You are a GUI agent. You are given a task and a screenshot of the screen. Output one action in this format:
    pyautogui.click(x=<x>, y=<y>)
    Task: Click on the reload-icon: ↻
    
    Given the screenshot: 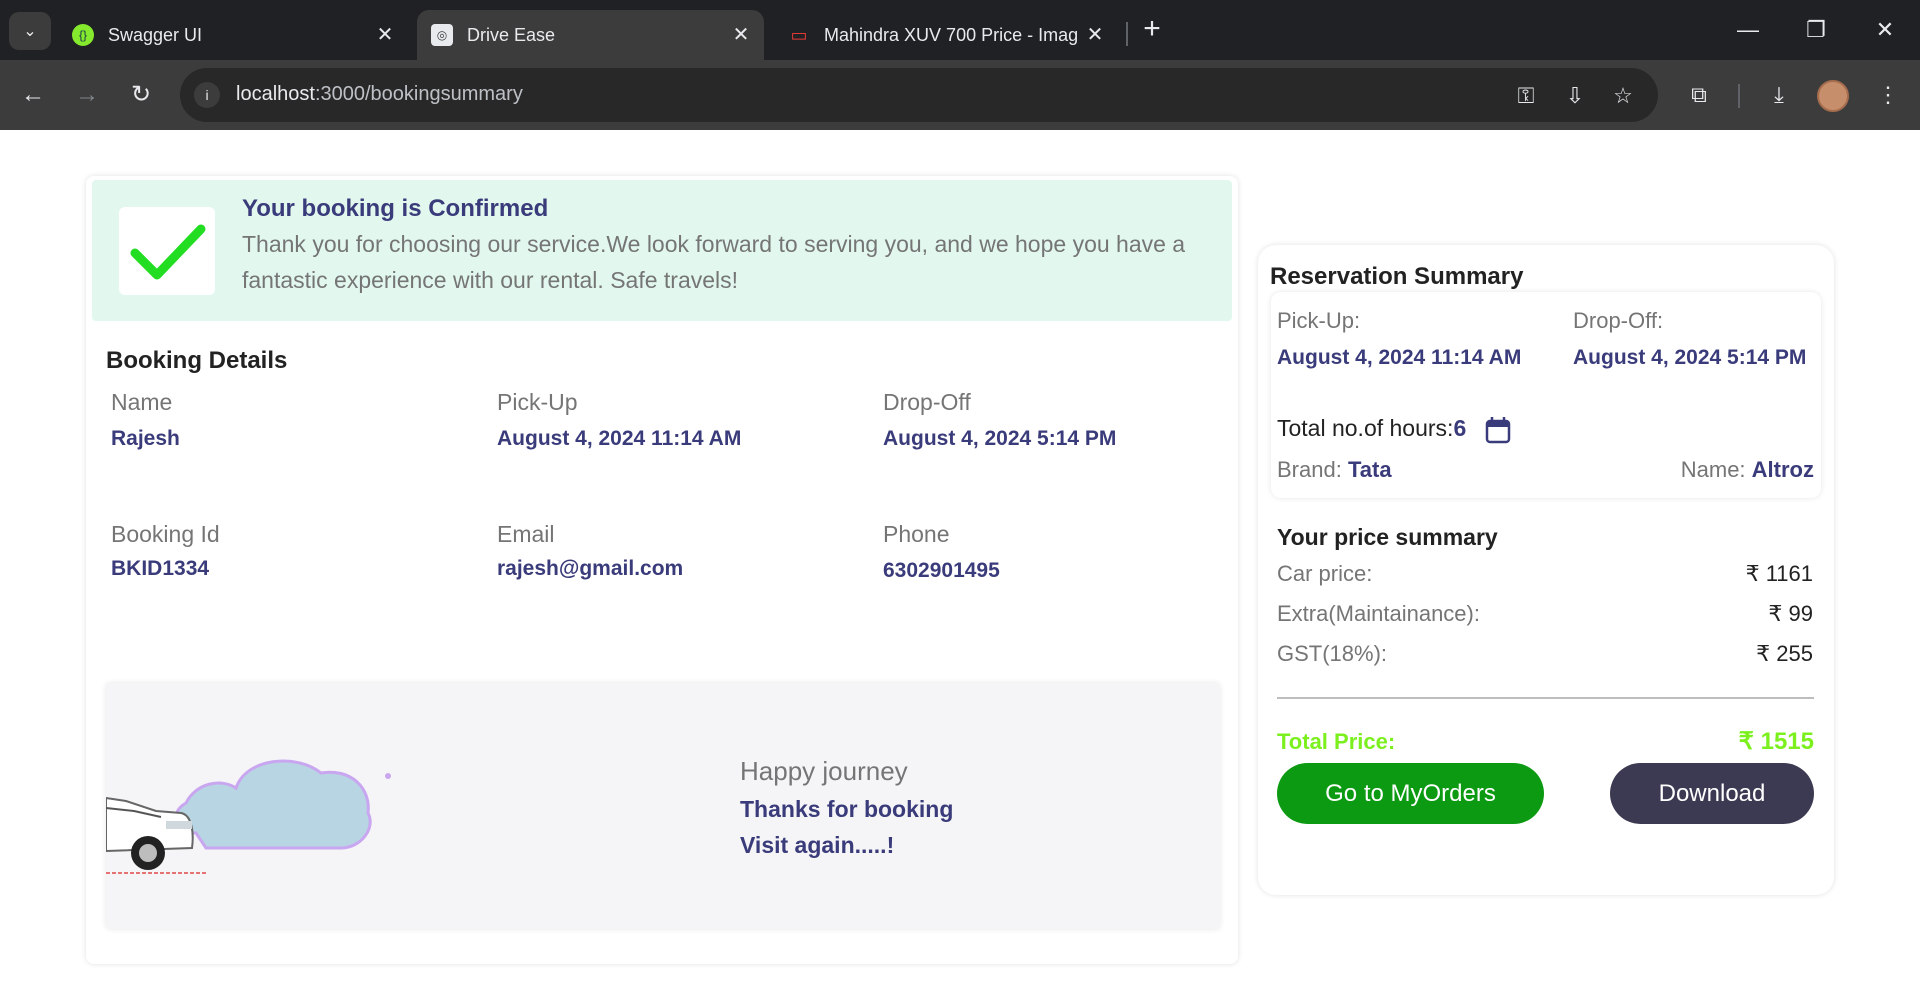 What is the action you would take?
    pyautogui.click(x=141, y=94)
    